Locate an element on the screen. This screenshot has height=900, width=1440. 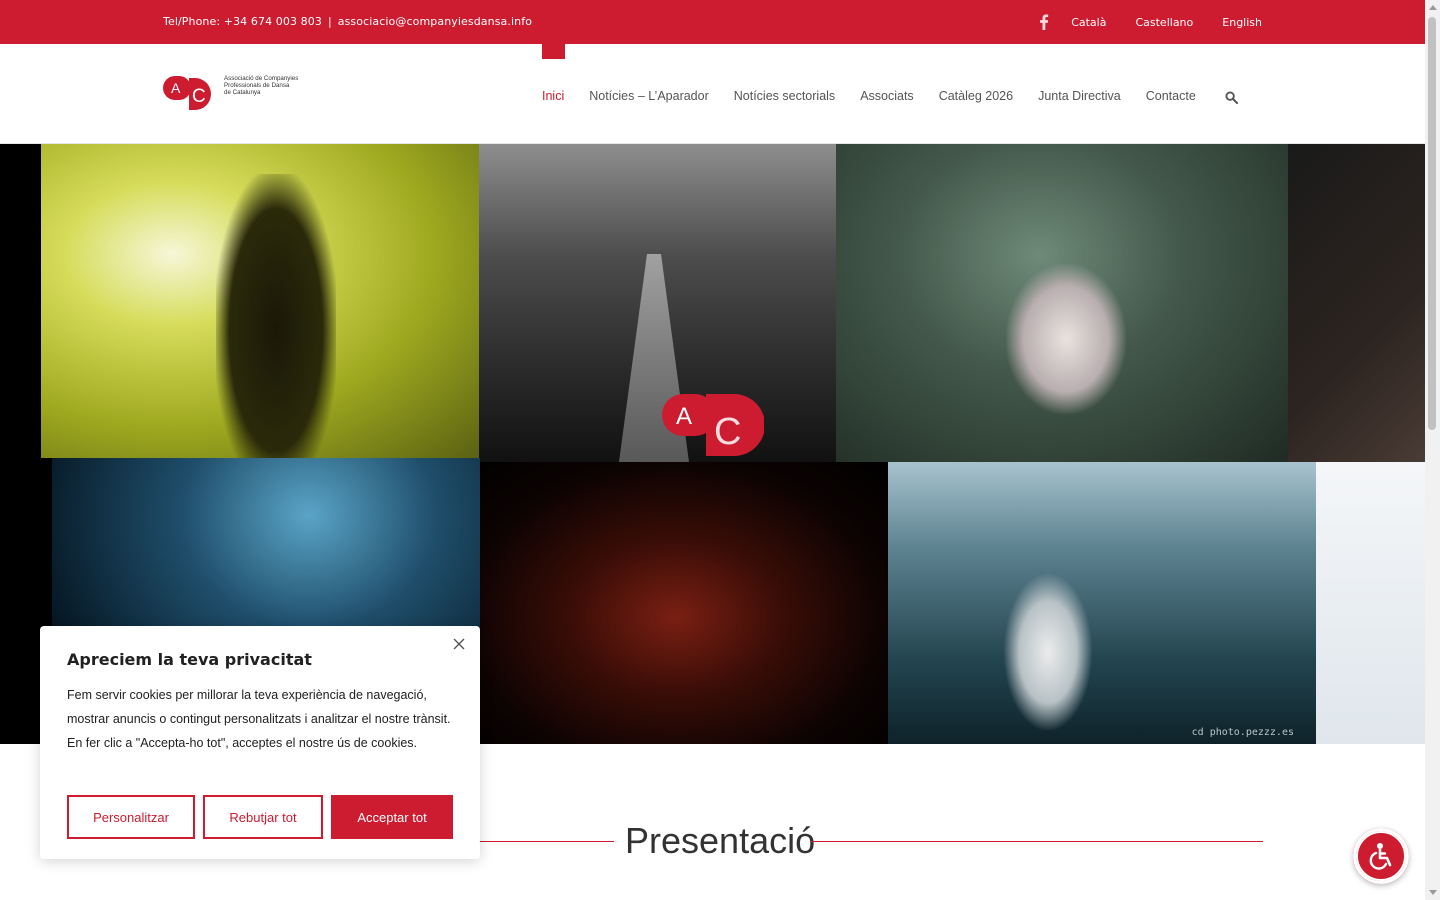
customize-button: Personalitzar is located at coordinates (131, 817).